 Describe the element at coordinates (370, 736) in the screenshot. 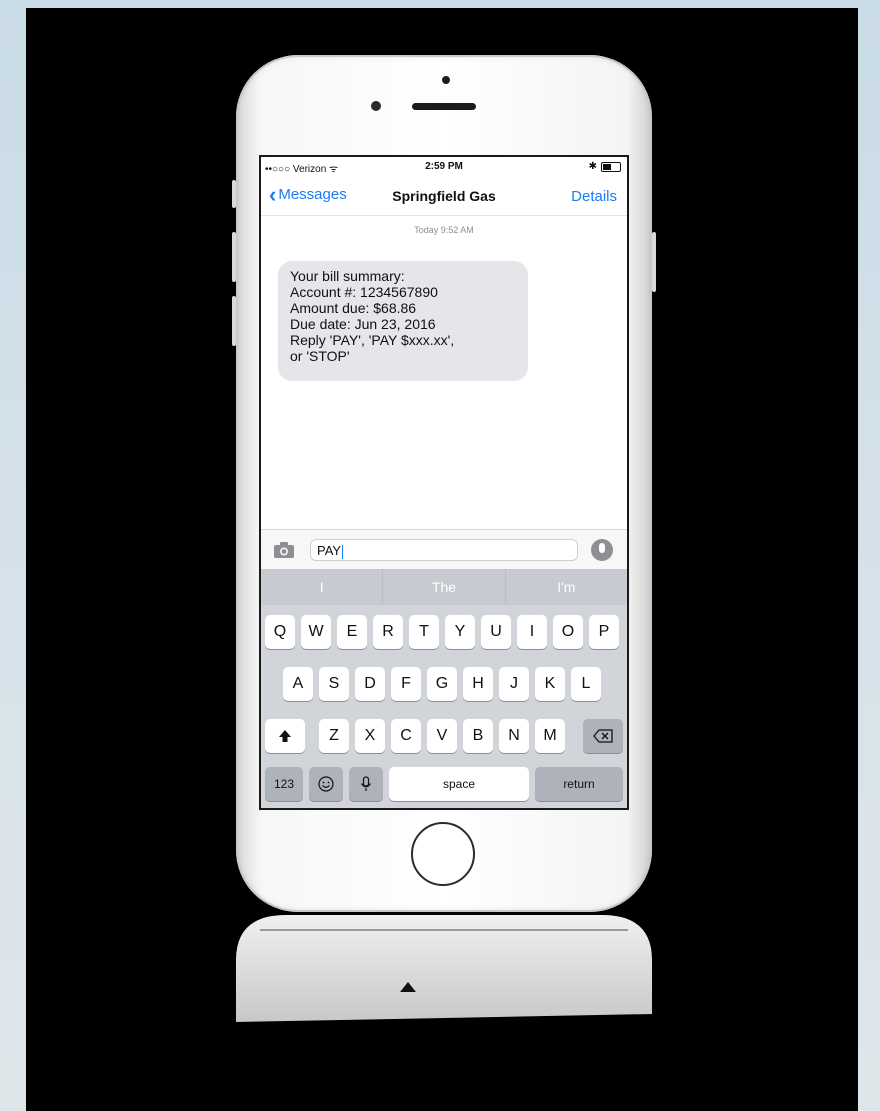

I see `key-x: X` at that location.